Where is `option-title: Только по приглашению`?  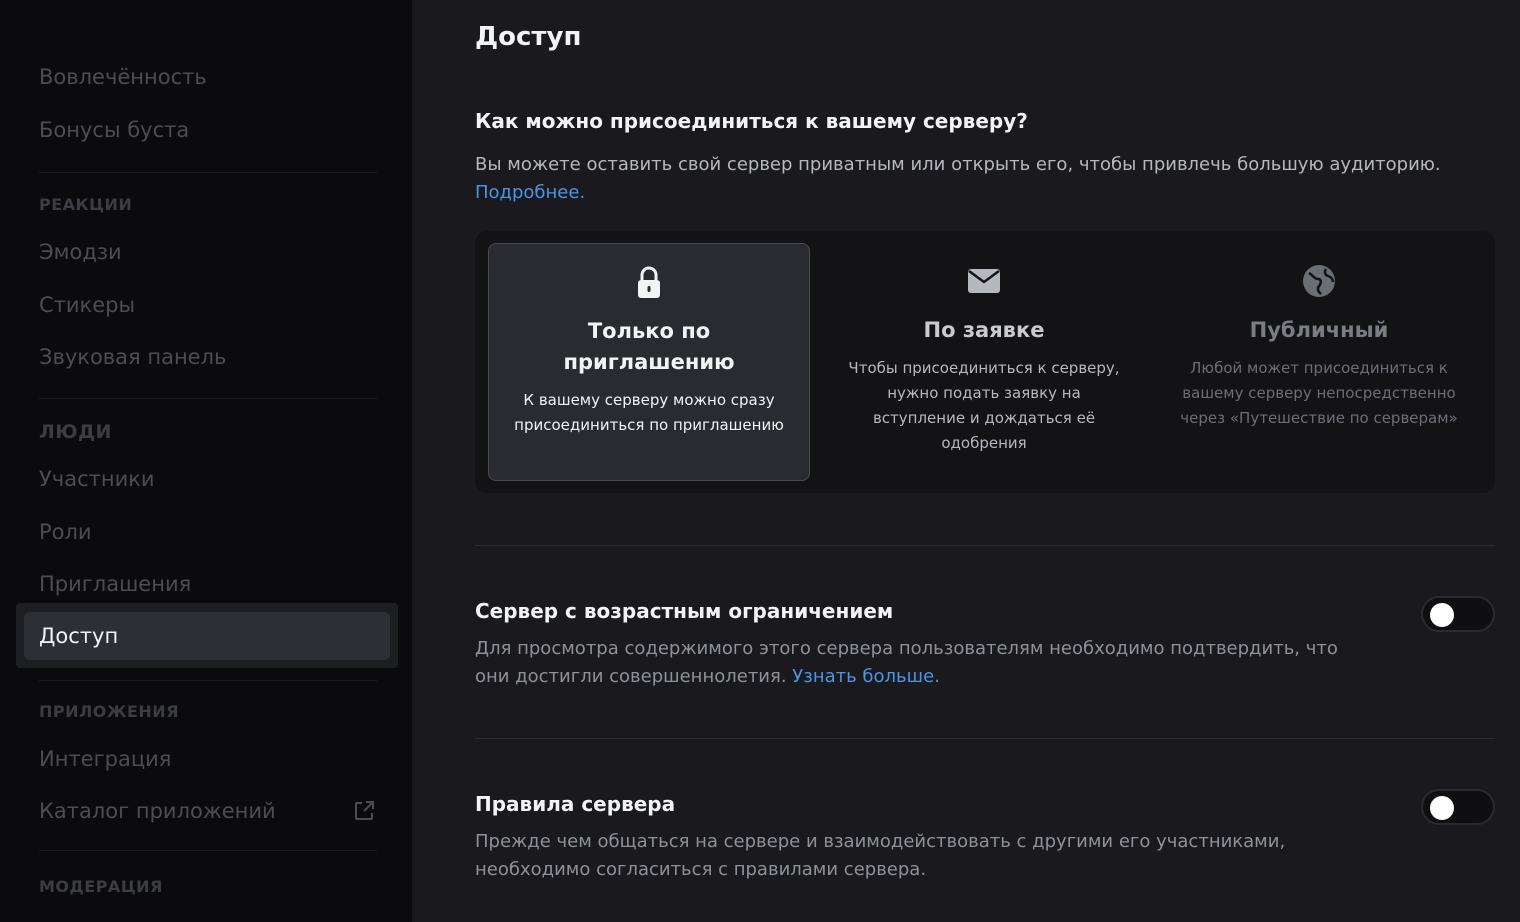 option-title: Только по приглашению is located at coordinates (649, 346).